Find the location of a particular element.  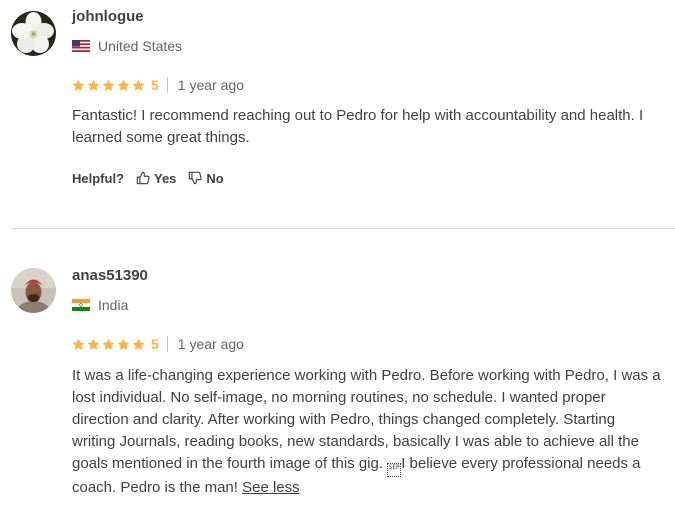

helpful-no-label: No is located at coordinates (215, 178).